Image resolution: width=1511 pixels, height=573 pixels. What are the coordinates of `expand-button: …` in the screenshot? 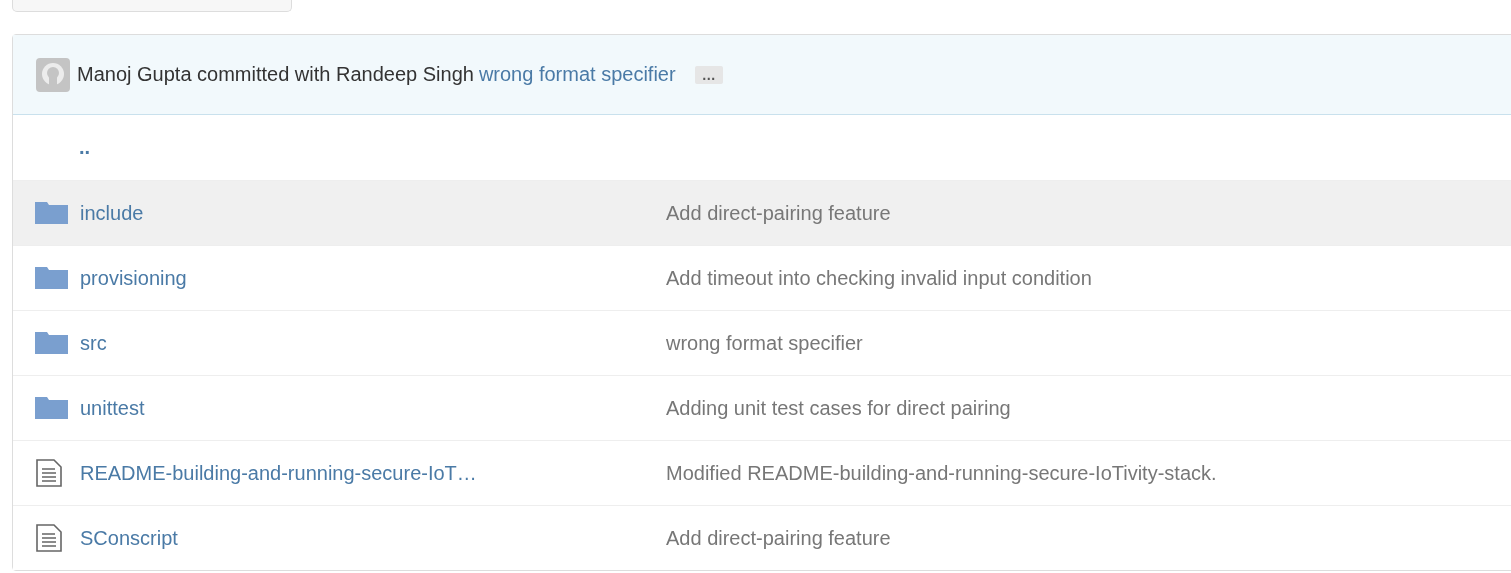 It's located at (708, 74).